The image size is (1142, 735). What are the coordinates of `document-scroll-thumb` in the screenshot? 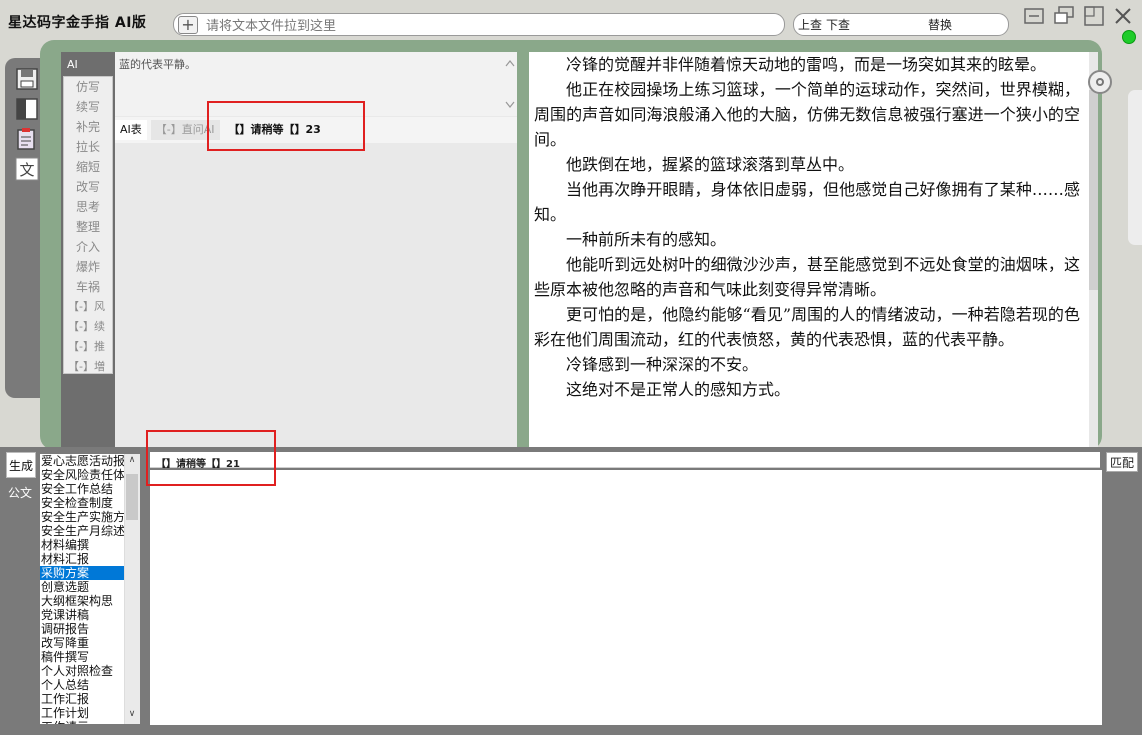 It's located at (1093, 190).